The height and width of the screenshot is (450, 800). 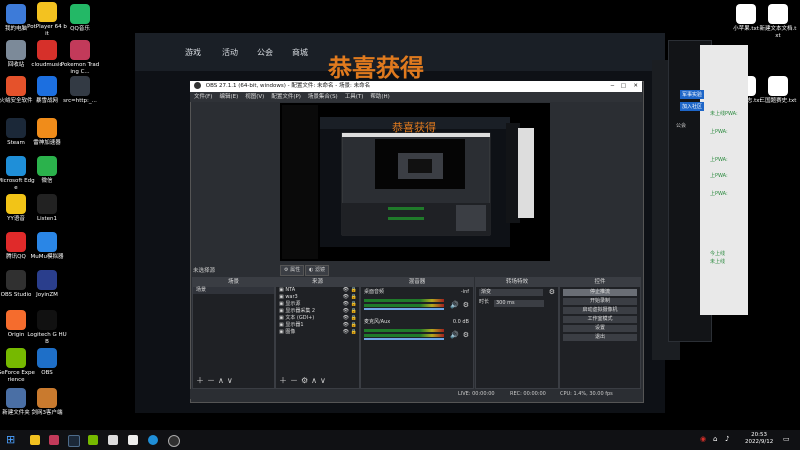 What do you see at coordinates (47, 327) in the screenshot?
I see `desktop-icon-logitech: Logitech G HUB` at bounding box center [47, 327].